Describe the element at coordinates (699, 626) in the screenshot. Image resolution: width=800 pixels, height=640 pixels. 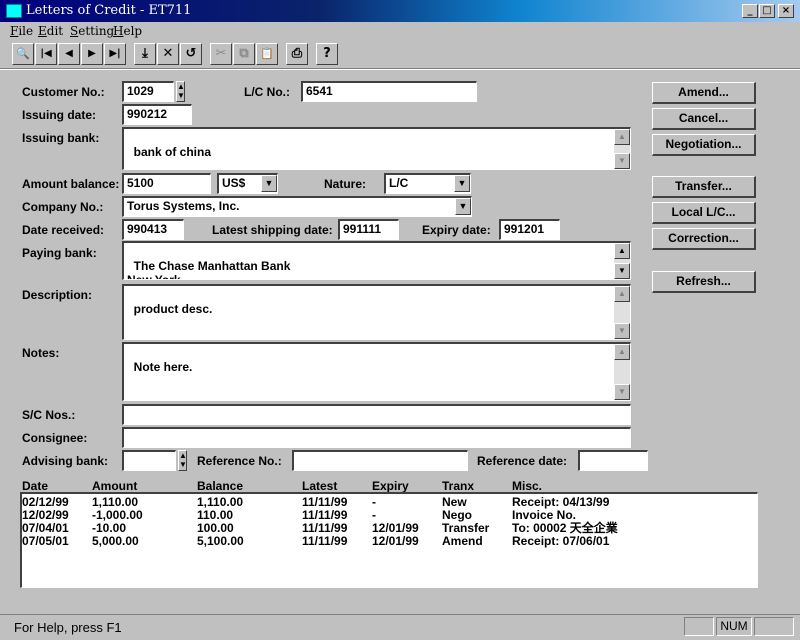
I see `status-panel-caps` at that location.